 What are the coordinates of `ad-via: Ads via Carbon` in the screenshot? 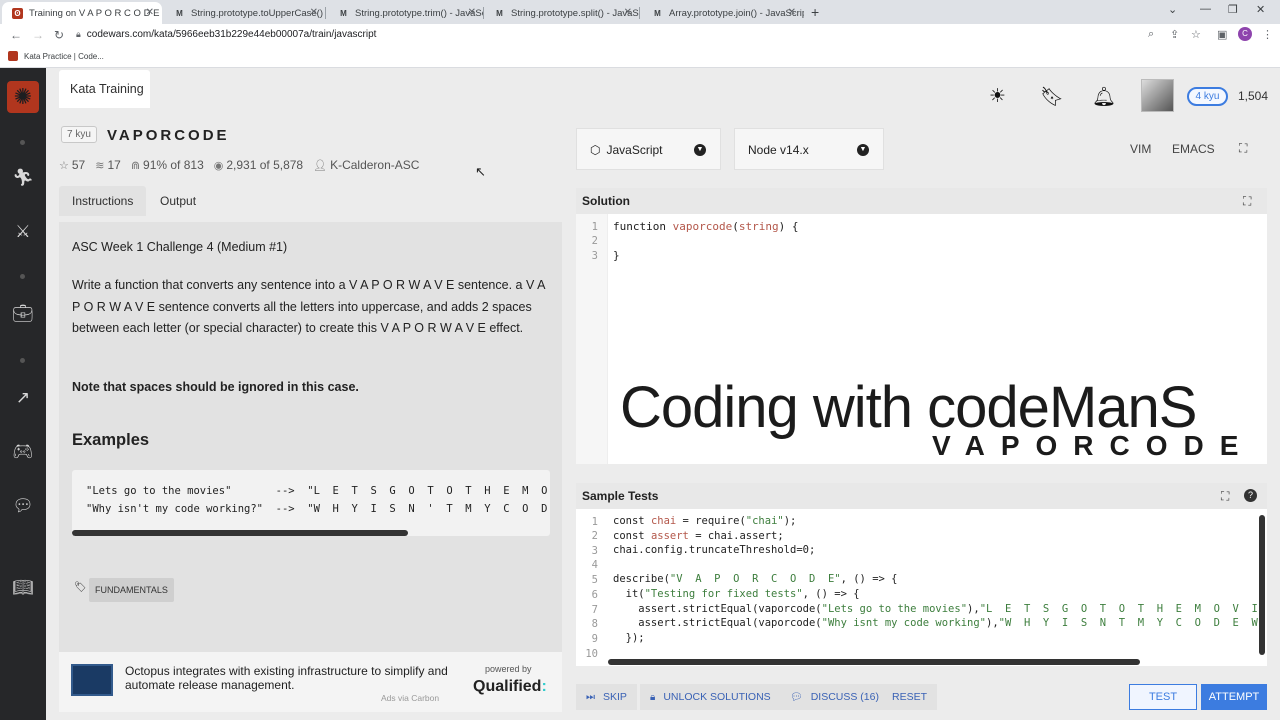 It's located at (410, 698).